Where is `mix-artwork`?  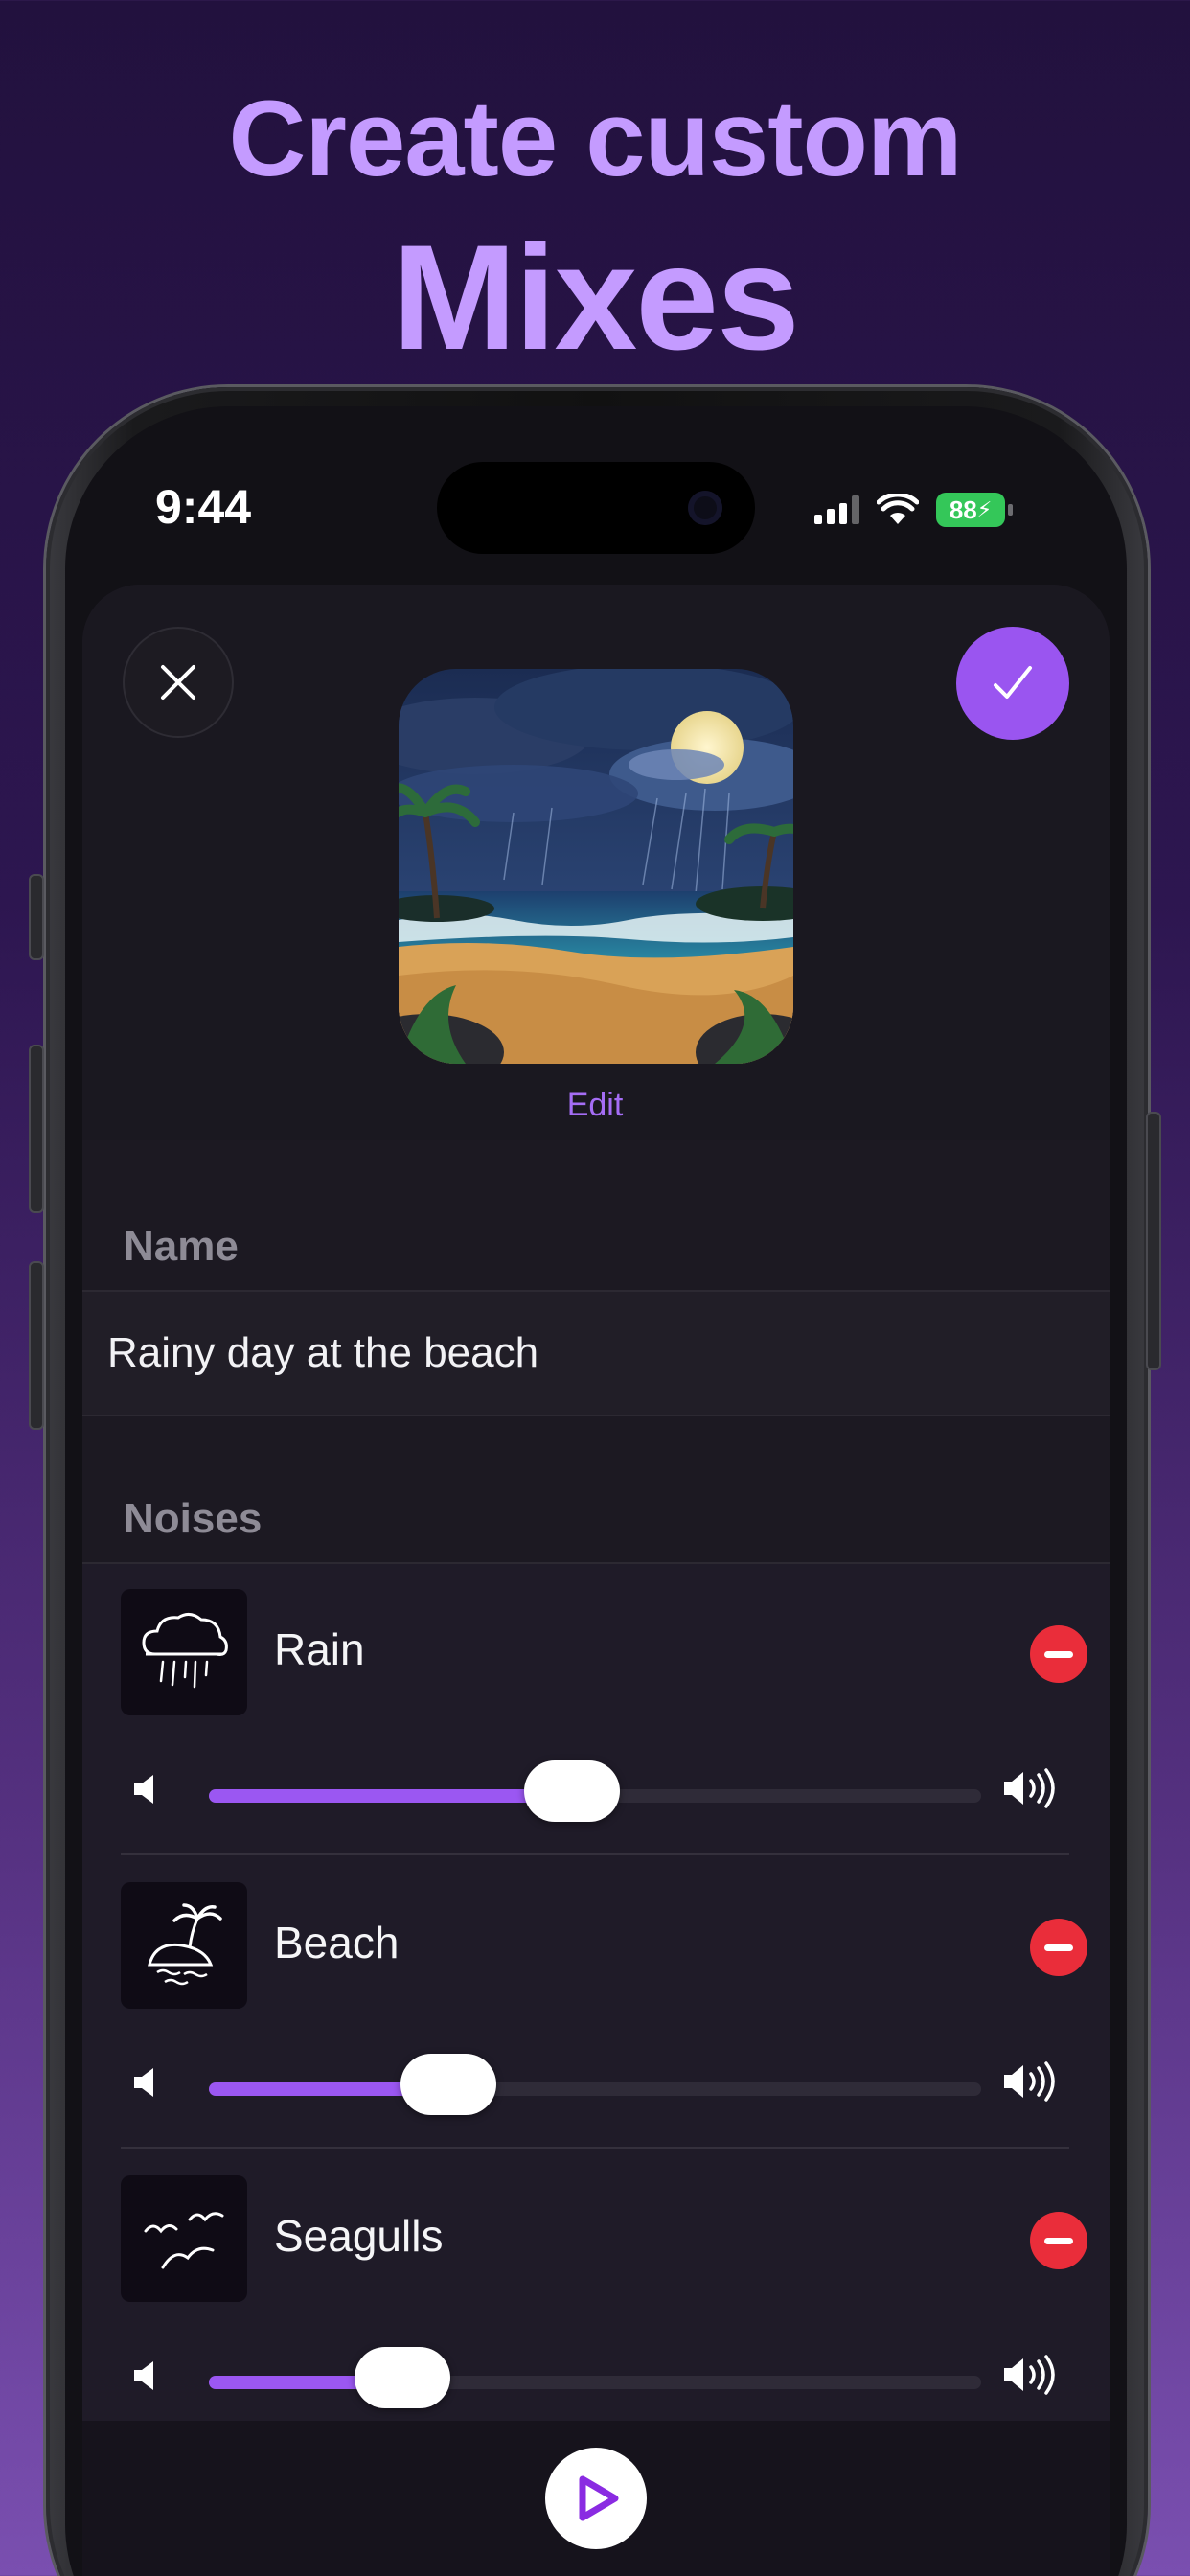 mix-artwork is located at coordinates (596, 866).